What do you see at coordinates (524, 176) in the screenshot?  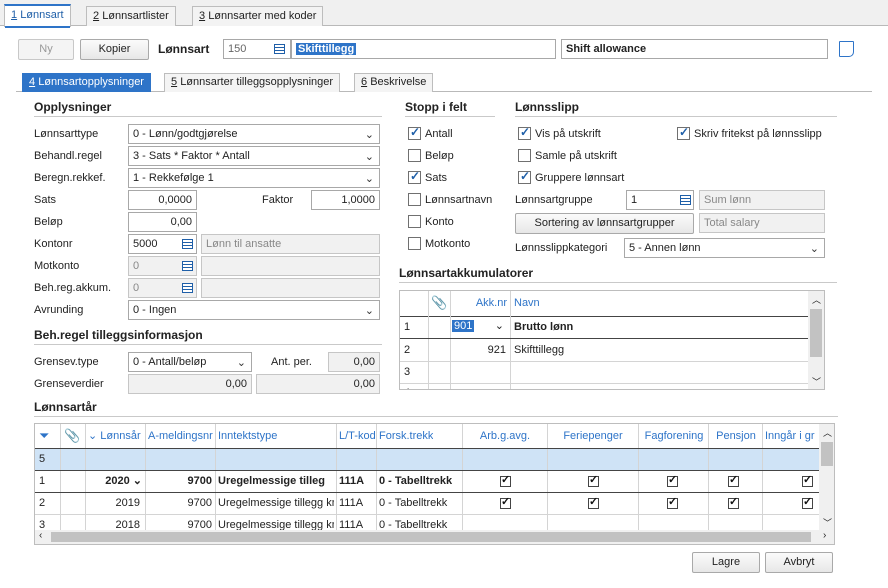 I see `gruppere-checkbox` at bounding box center [524, 176].